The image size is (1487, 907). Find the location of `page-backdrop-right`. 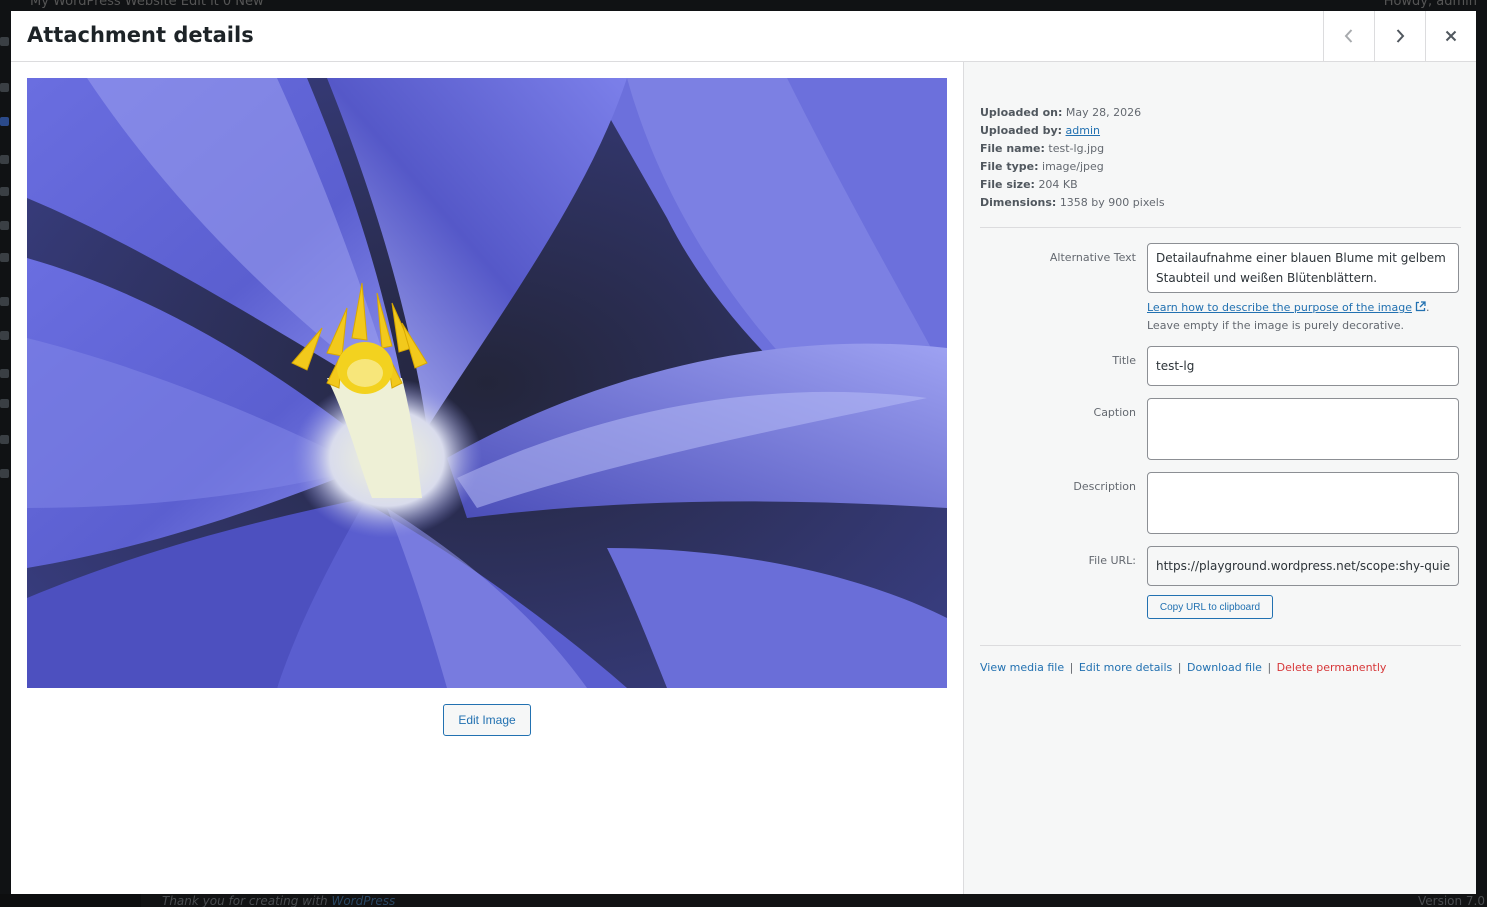

page-backdrop-right is located at coordinates (1481, 452).